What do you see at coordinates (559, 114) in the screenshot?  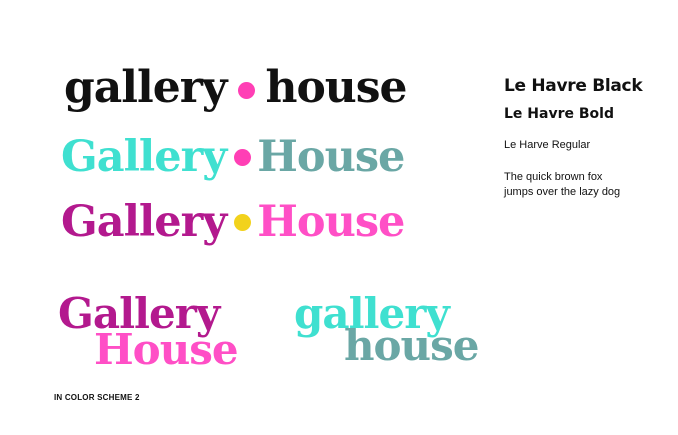 I see `typeface-bold-label: Le Havre Bold` at bounding box center [559, 114].